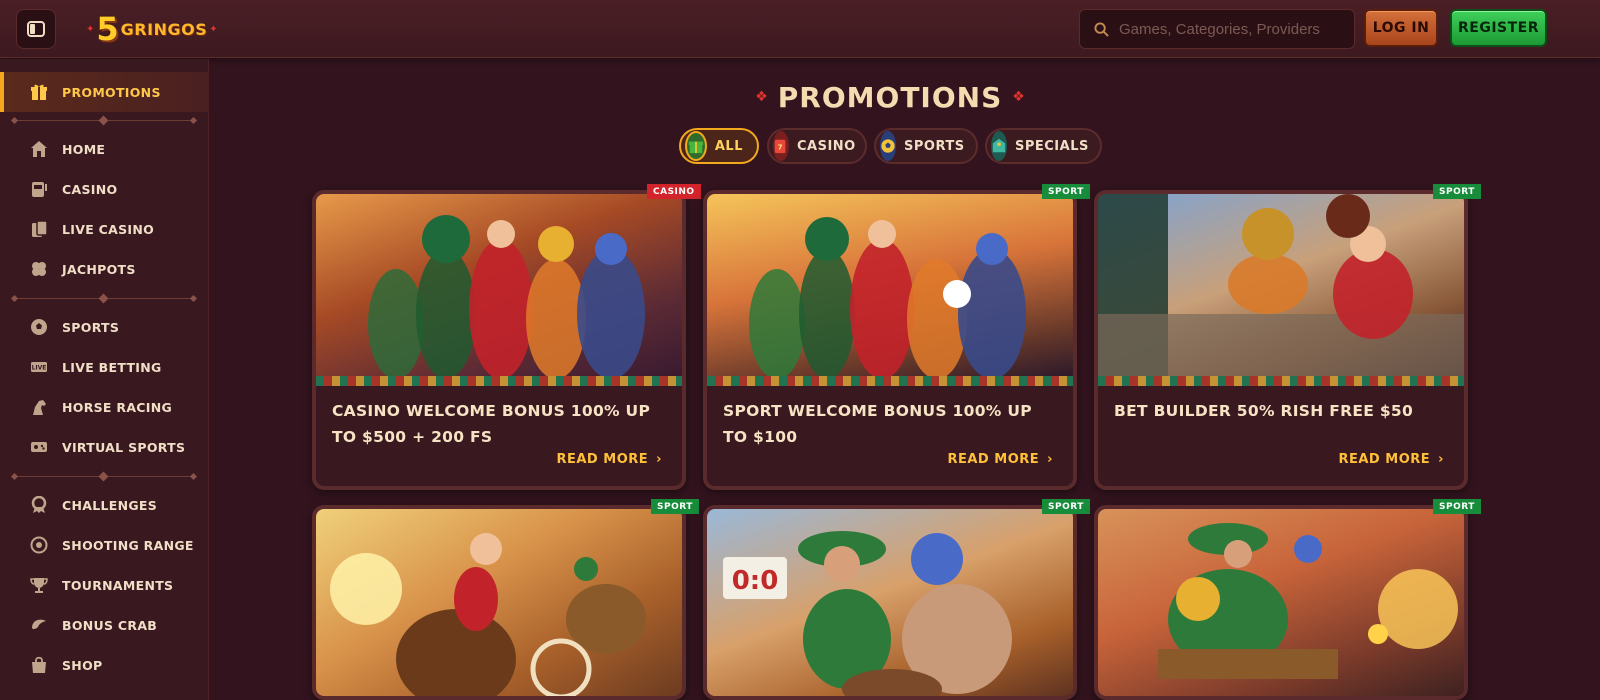  I want to click on logo-number: 5, so click(107, 29).